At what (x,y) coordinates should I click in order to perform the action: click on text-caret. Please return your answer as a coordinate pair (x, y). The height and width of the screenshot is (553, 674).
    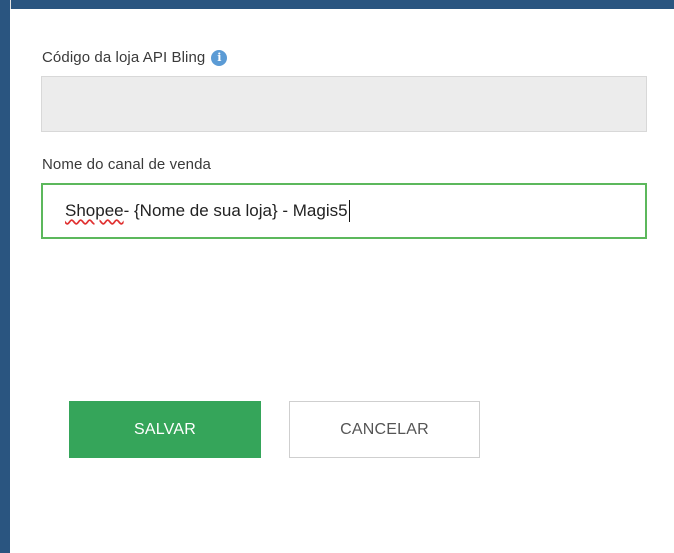
    Looking at the image, I should click on (349, 211).